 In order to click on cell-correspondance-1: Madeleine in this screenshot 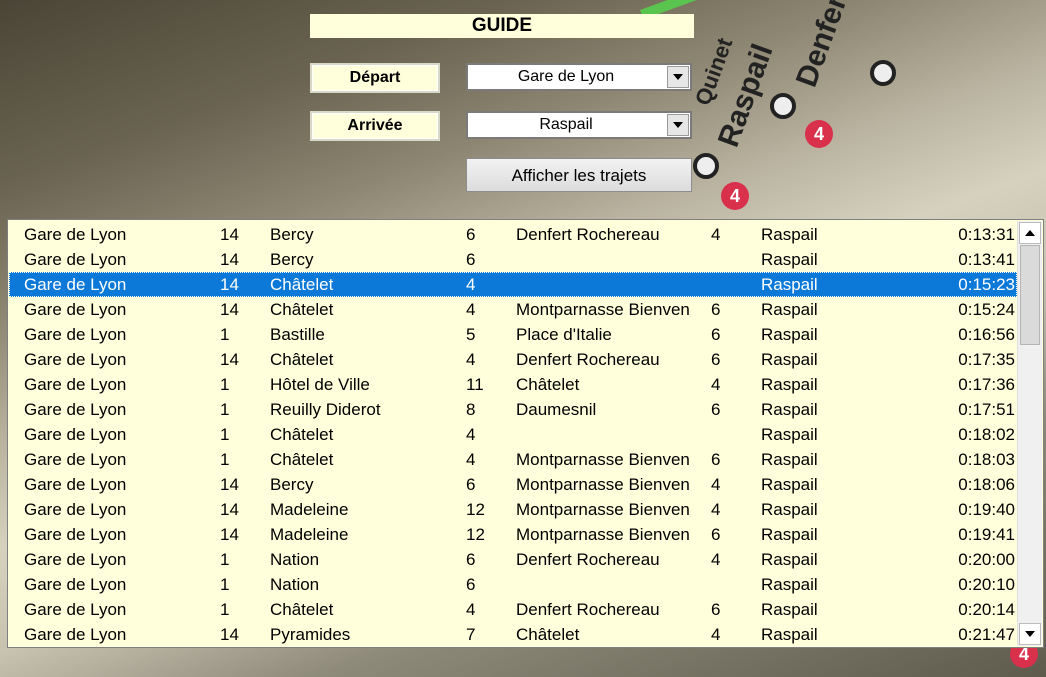, I will do `click(309, 534)`.